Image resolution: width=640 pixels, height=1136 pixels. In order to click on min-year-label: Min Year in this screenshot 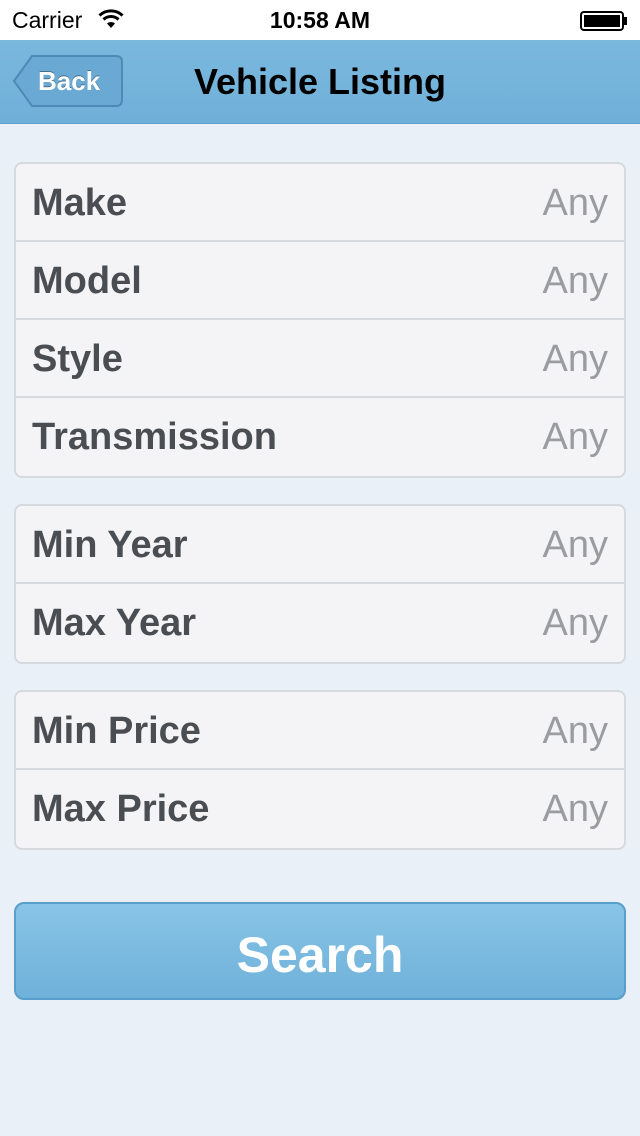, I will do `click(110, 545)`.